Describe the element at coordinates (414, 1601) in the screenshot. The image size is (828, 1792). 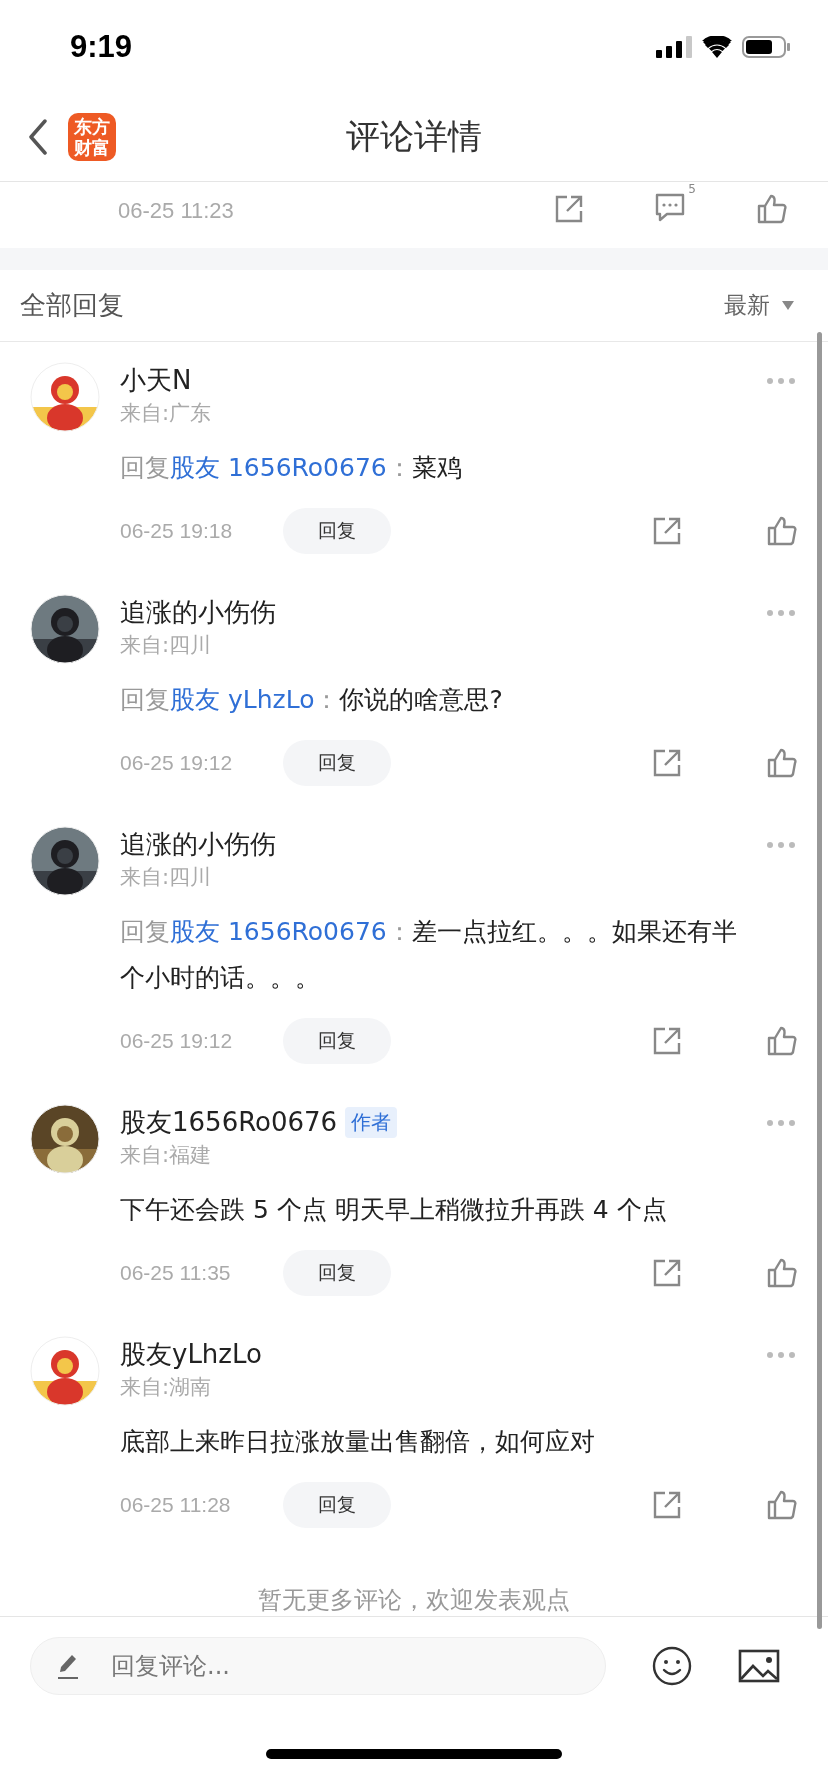
I see `end-note: 暂无更多评论，欢迎发表观点` at that location.